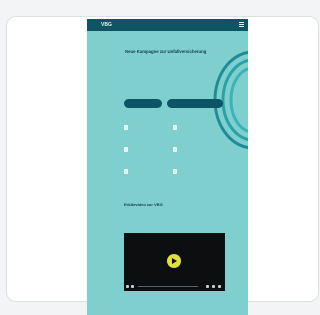  I want to click on hero-primary-button, so click(143, 103).